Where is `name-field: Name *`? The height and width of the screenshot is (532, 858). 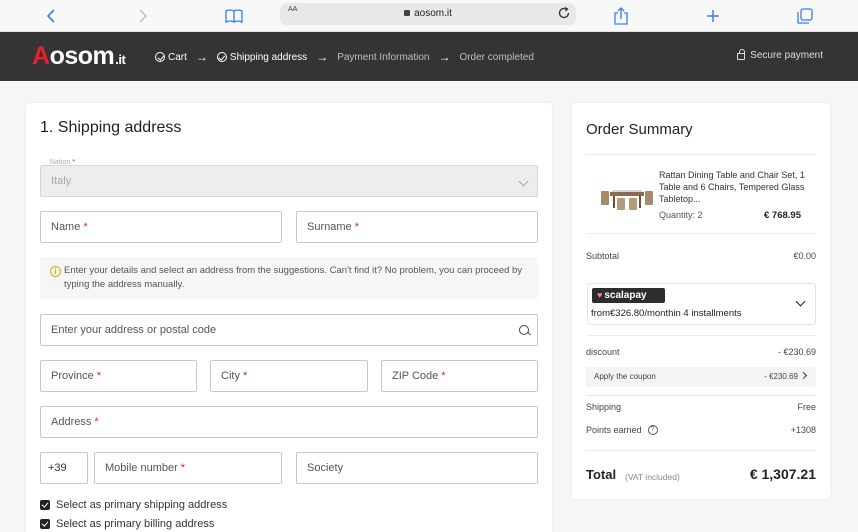
name-field: Name * is located at coordinates (161, 227).